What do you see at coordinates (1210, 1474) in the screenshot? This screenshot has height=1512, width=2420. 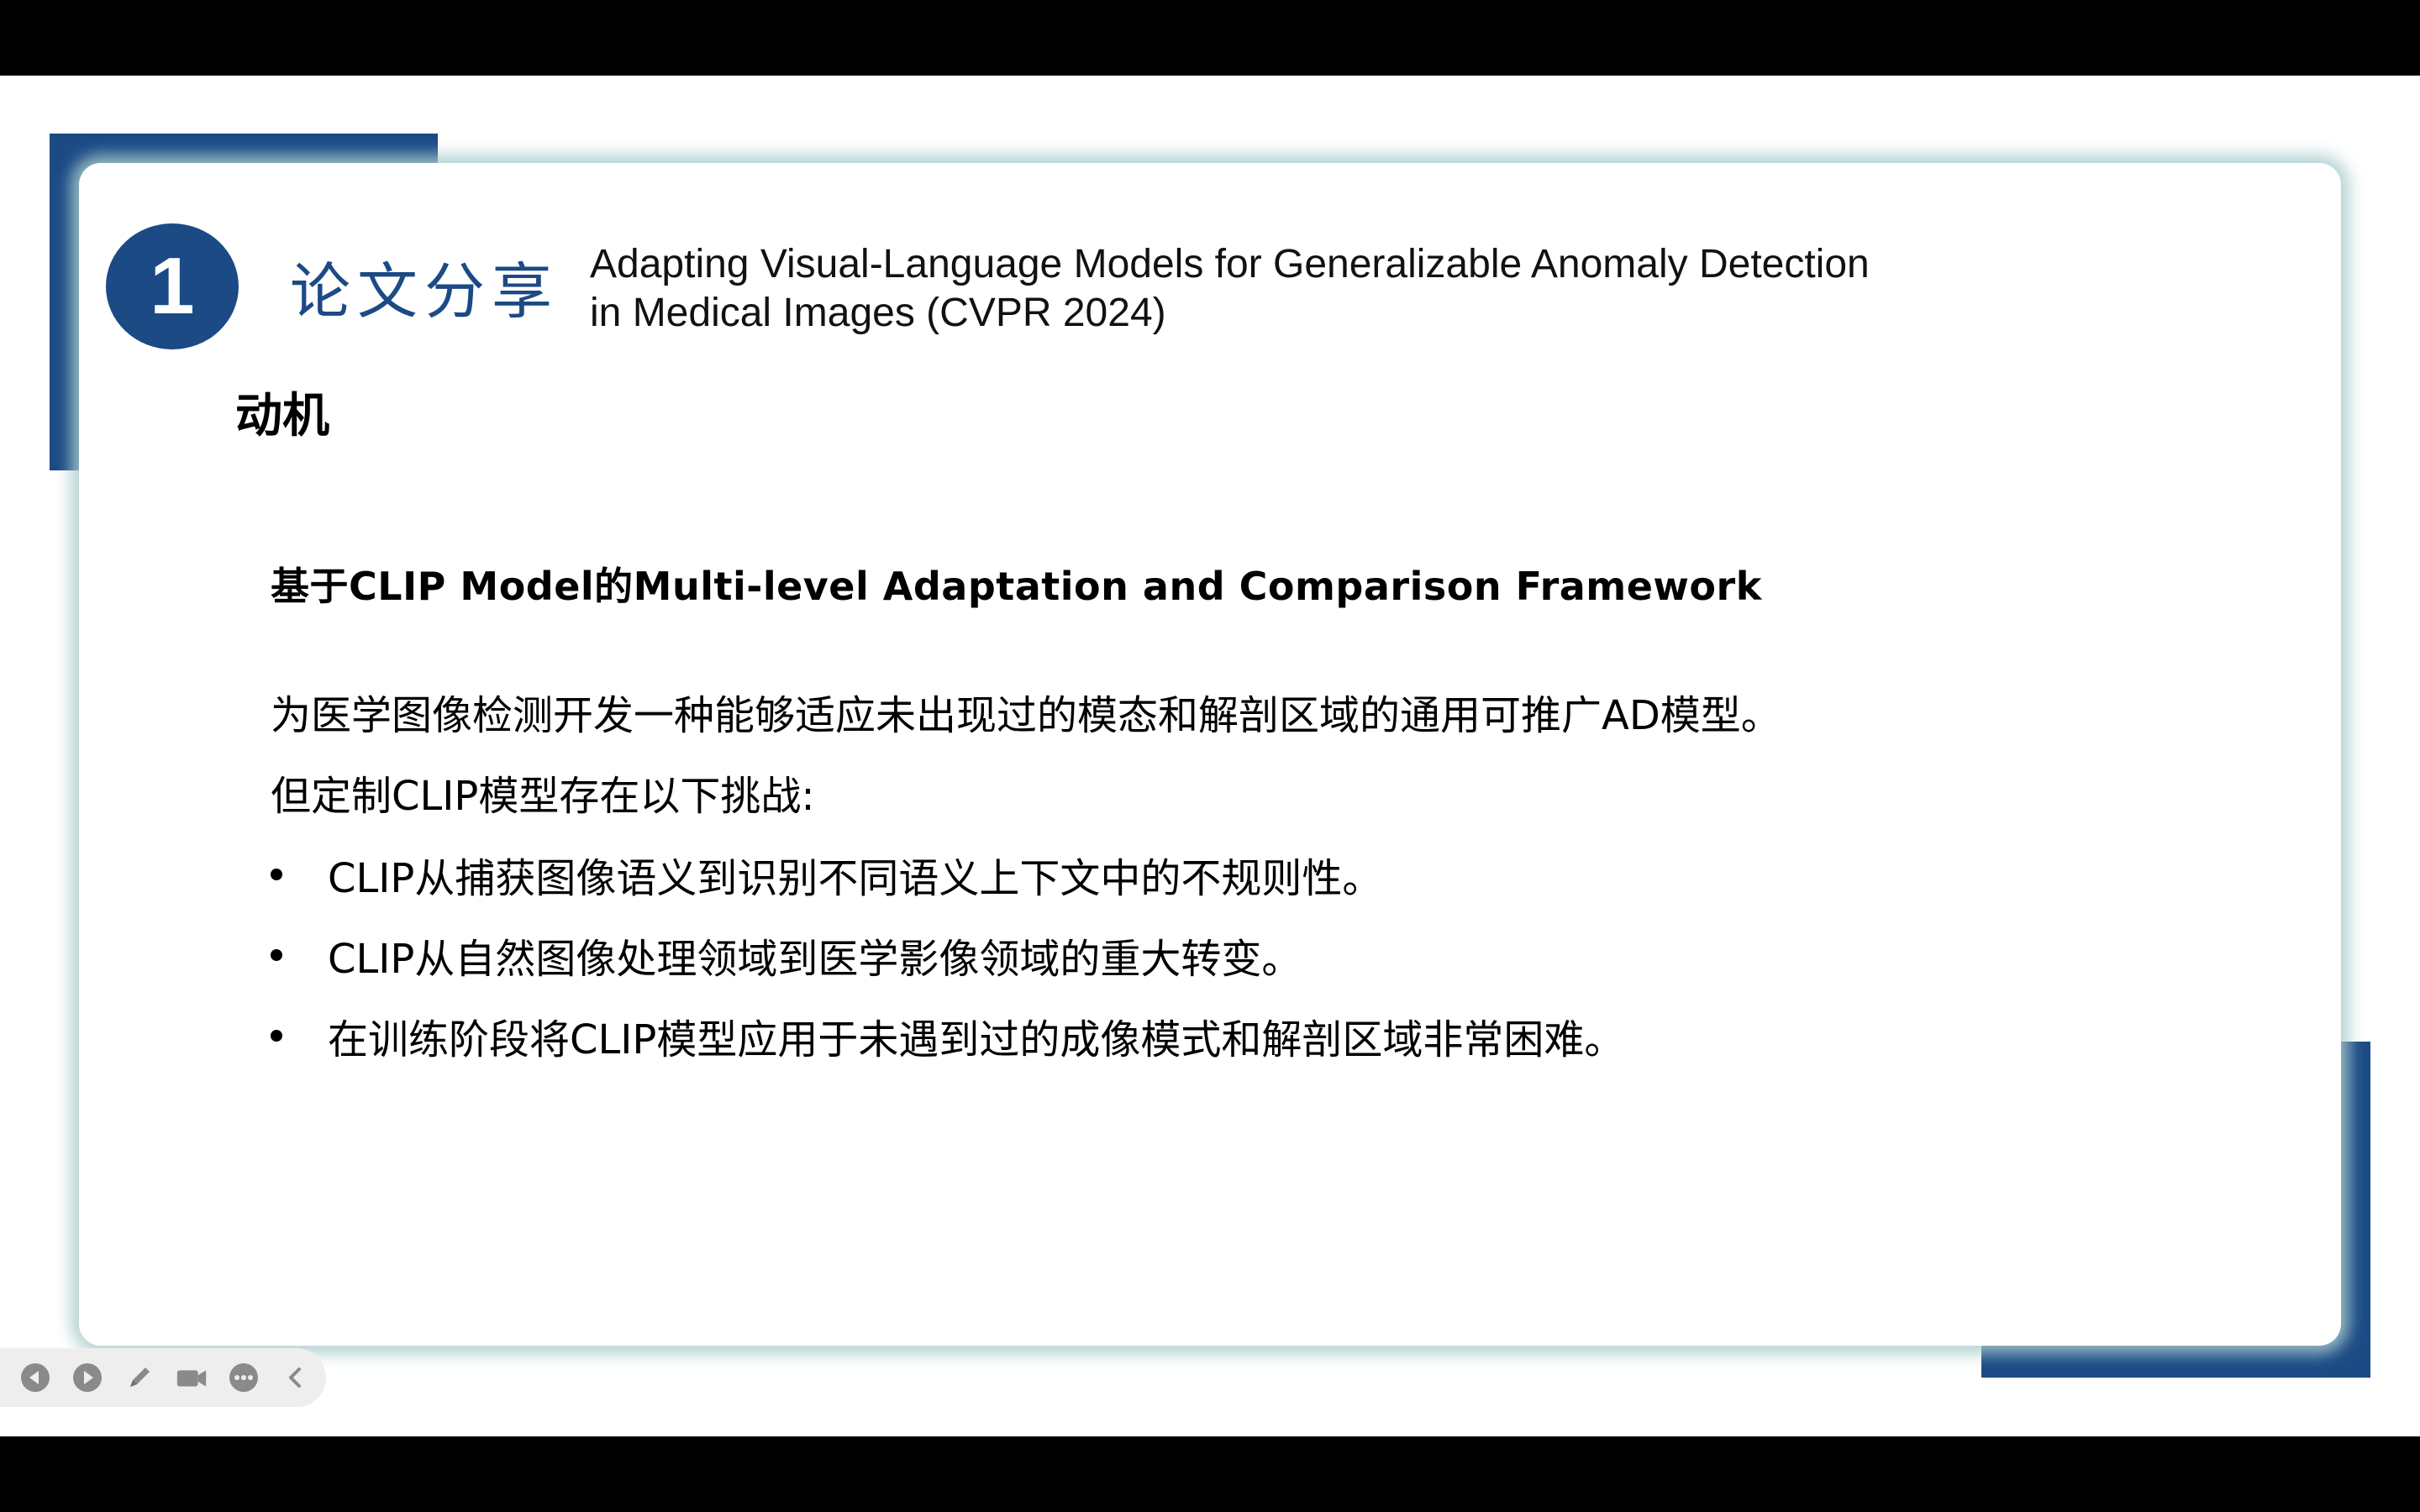 I see `letterbox-bottom` at bounding box center [1210, 1474].